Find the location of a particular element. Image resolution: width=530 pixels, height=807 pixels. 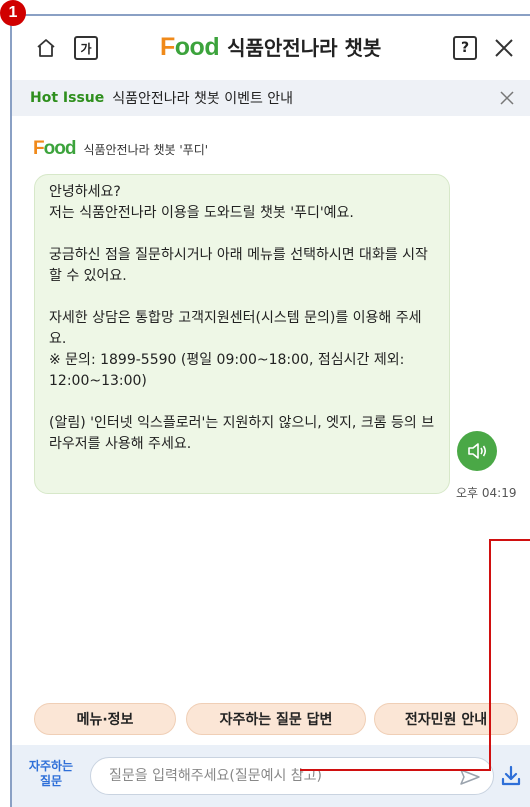

quick-menu-info-button: 메뉴·정보 is located at coordinates (105, 719).